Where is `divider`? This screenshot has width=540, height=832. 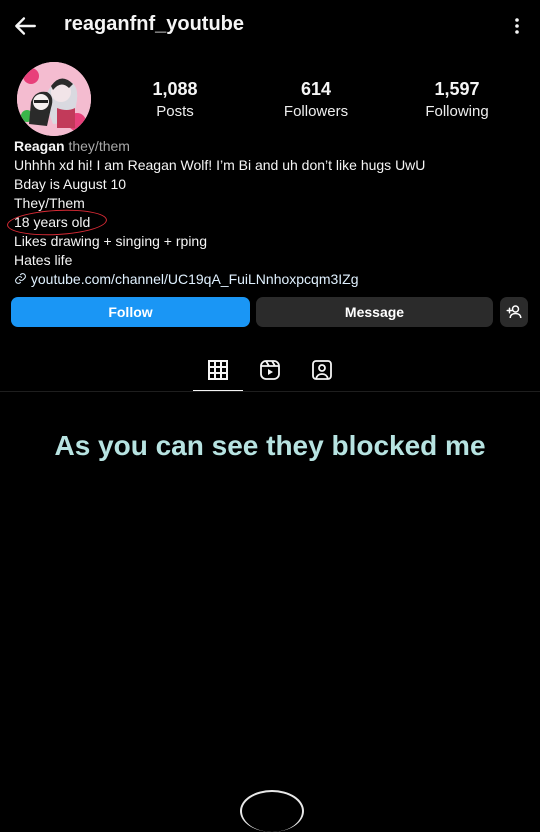 divider is located at coordinates (270, 391).